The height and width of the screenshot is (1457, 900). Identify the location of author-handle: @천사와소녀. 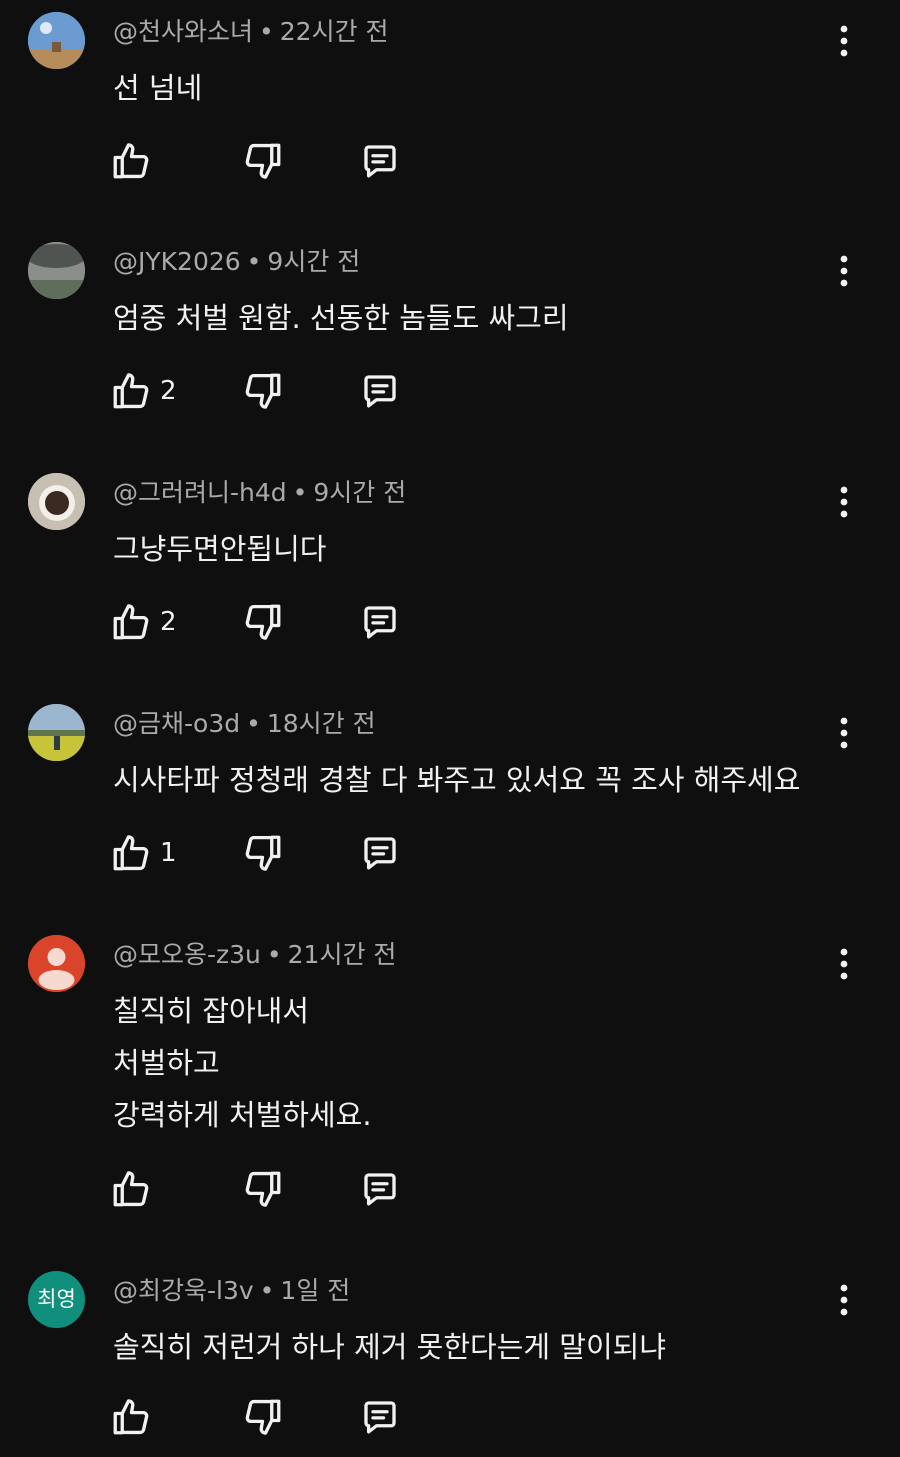
(183, 31).